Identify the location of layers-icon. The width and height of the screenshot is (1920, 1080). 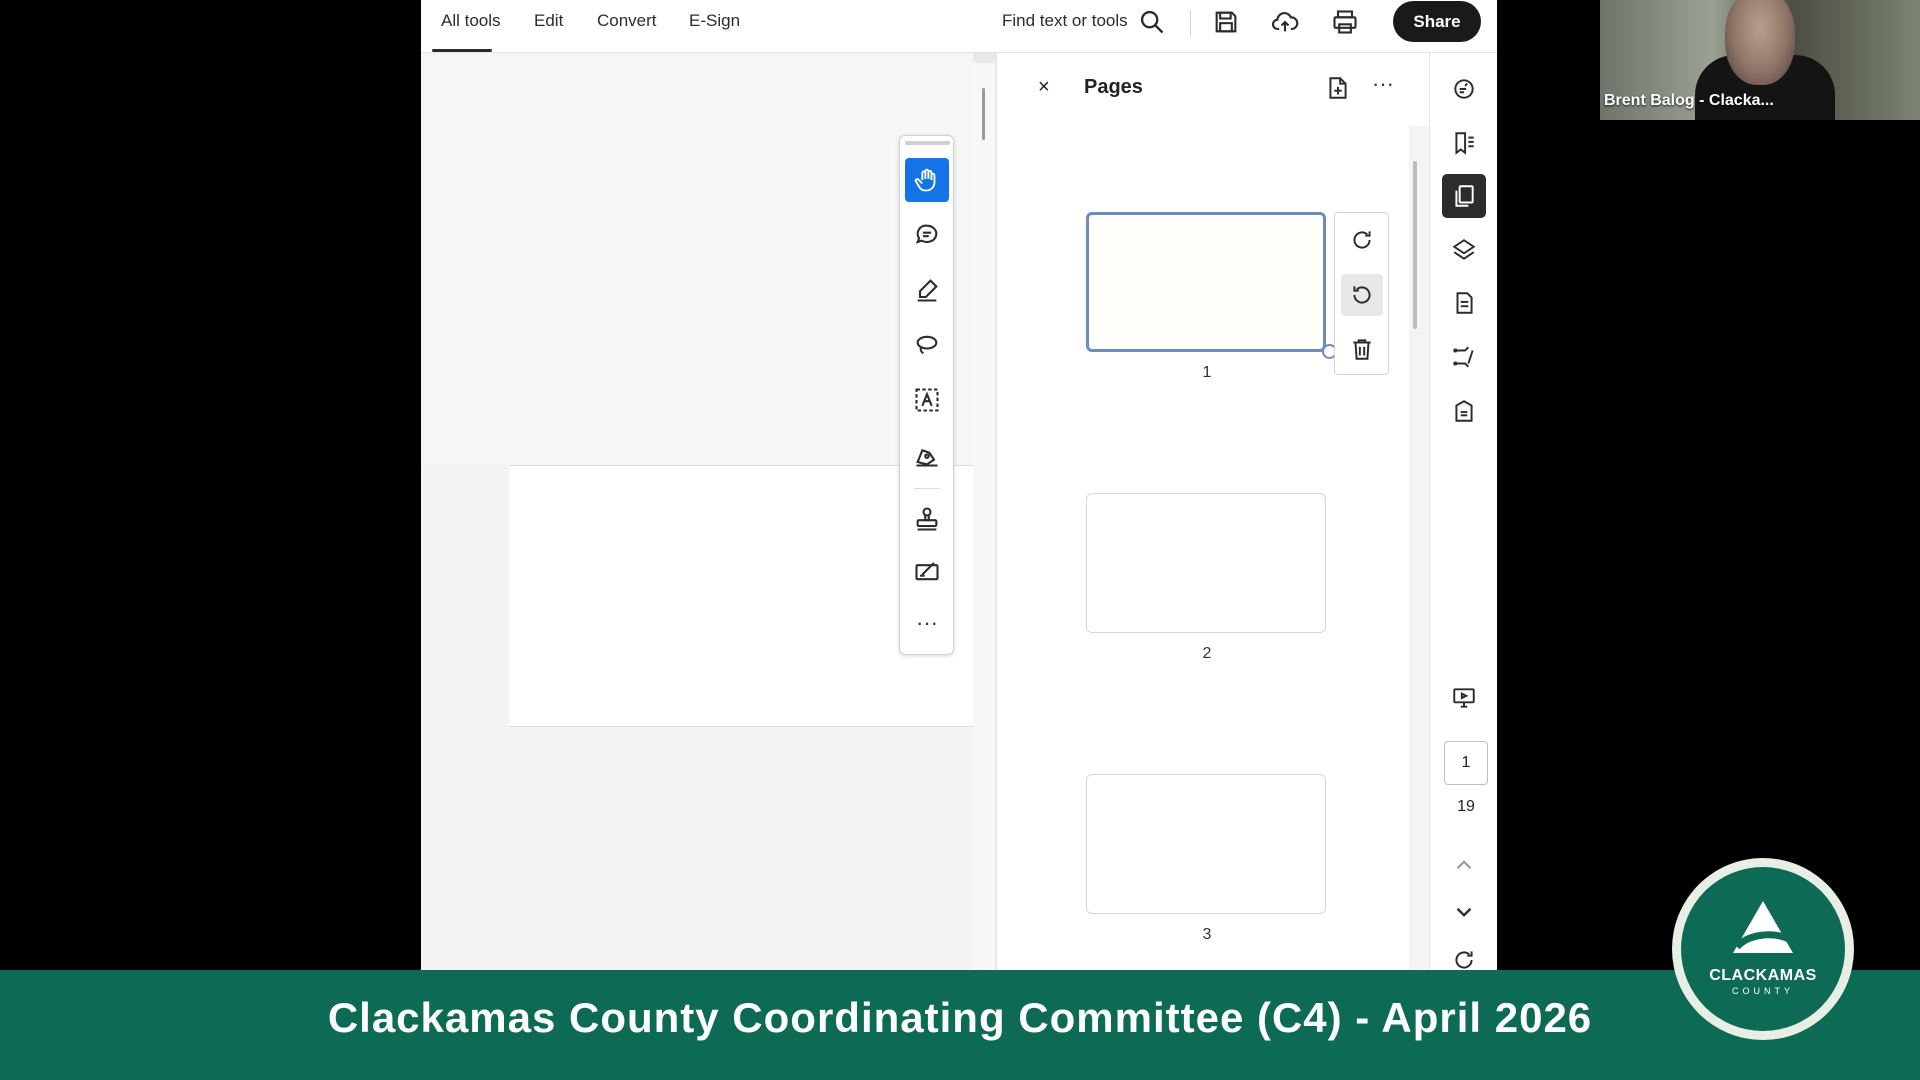
(1464, 249).